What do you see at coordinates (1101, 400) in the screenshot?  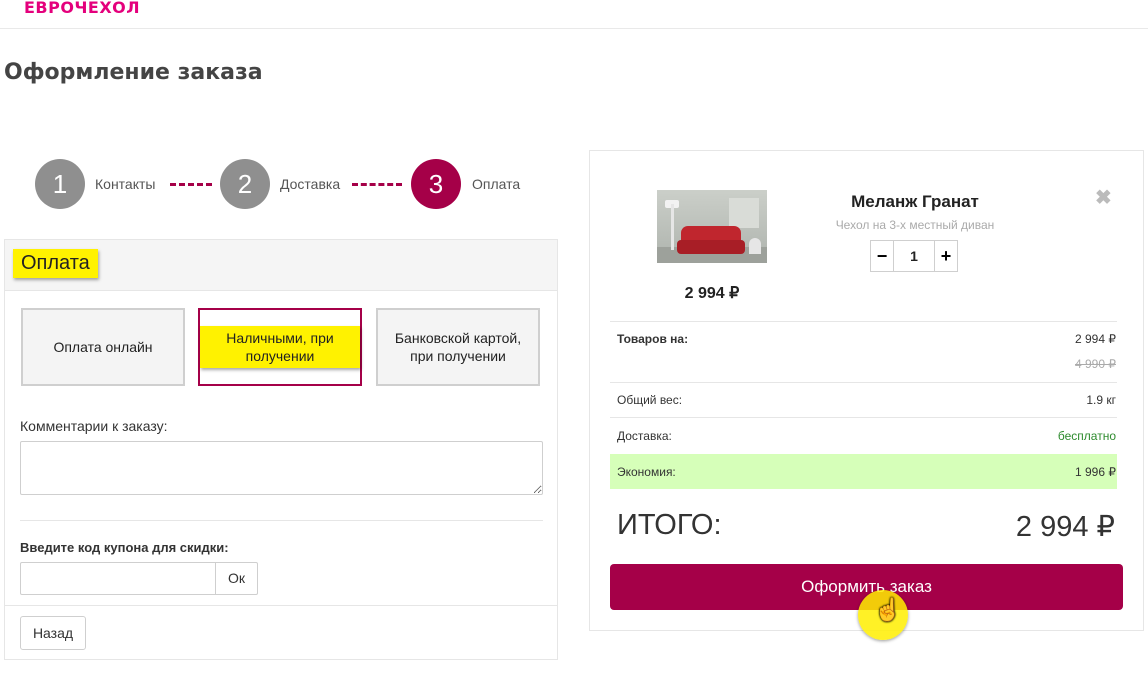 I see `weight-value: 1.9 кг` at bounding box center [1101, 400].